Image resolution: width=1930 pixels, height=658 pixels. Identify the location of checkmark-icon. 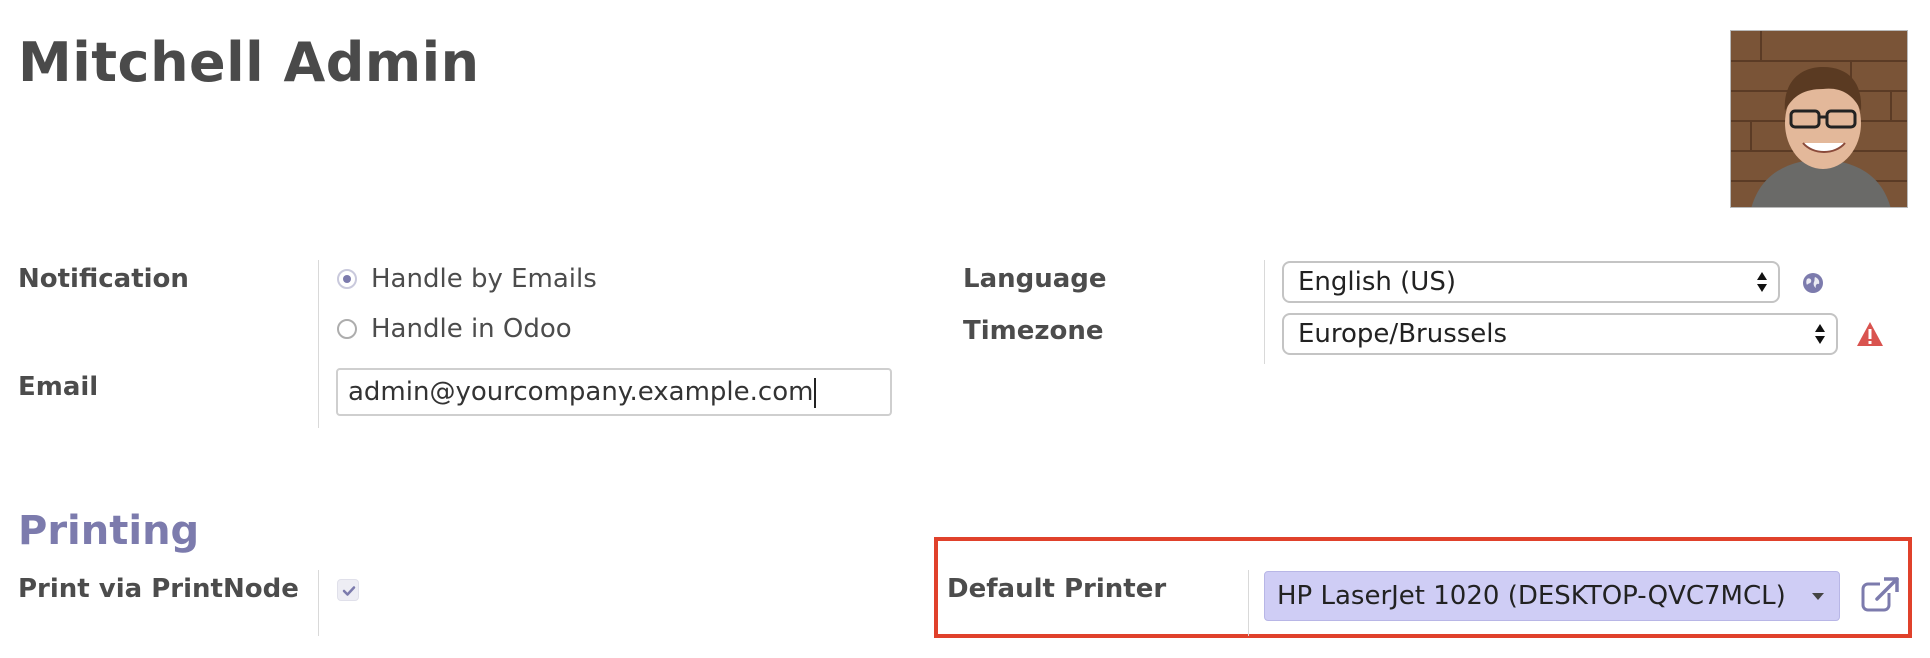
(349, 591).